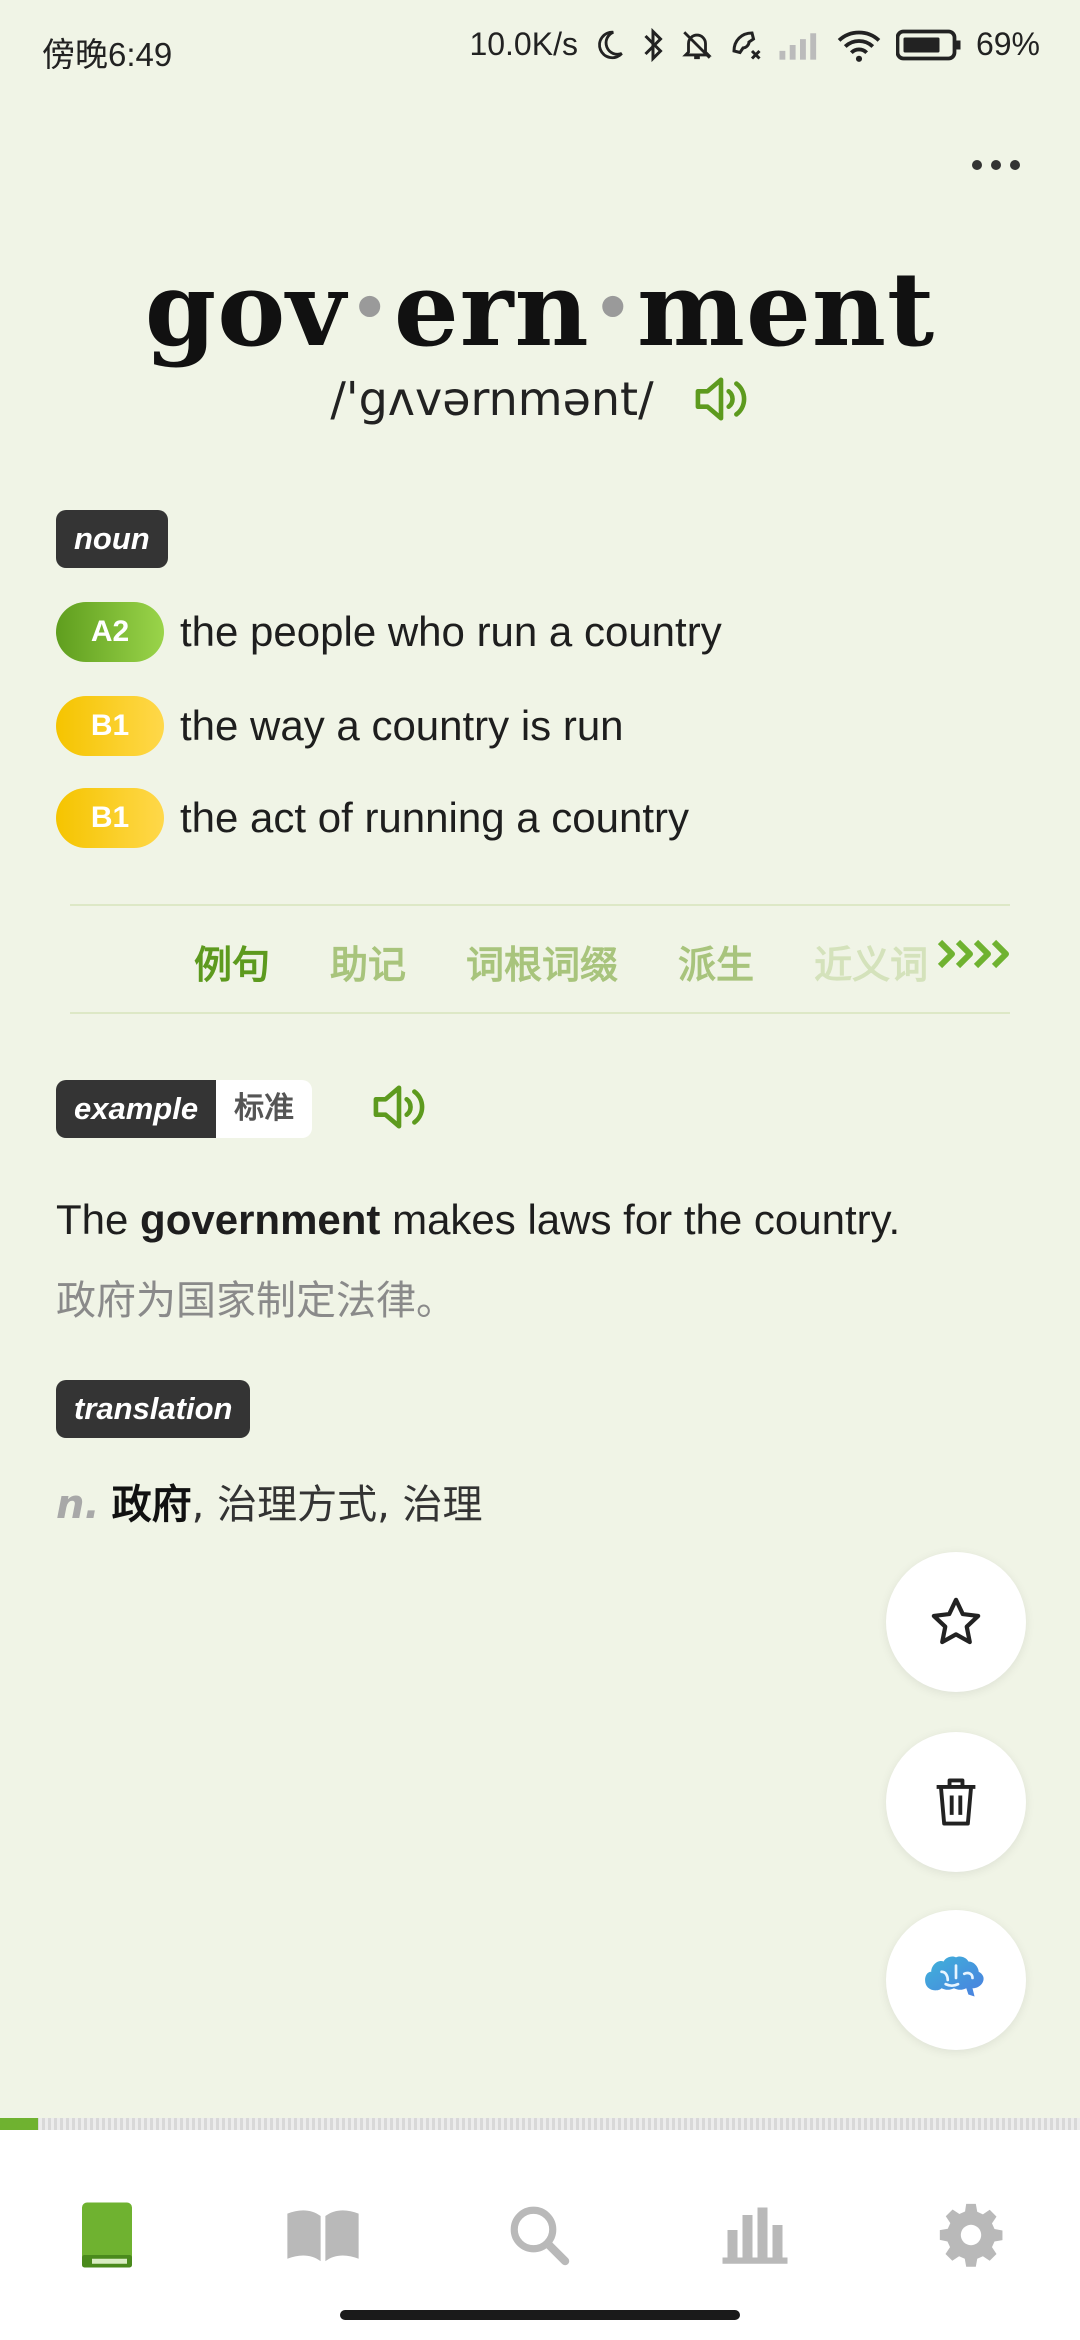  Describe the element at coordinates (256, 1301) in the screenshot. I see `example-translation: 政府为国家制定法律。` at that location.